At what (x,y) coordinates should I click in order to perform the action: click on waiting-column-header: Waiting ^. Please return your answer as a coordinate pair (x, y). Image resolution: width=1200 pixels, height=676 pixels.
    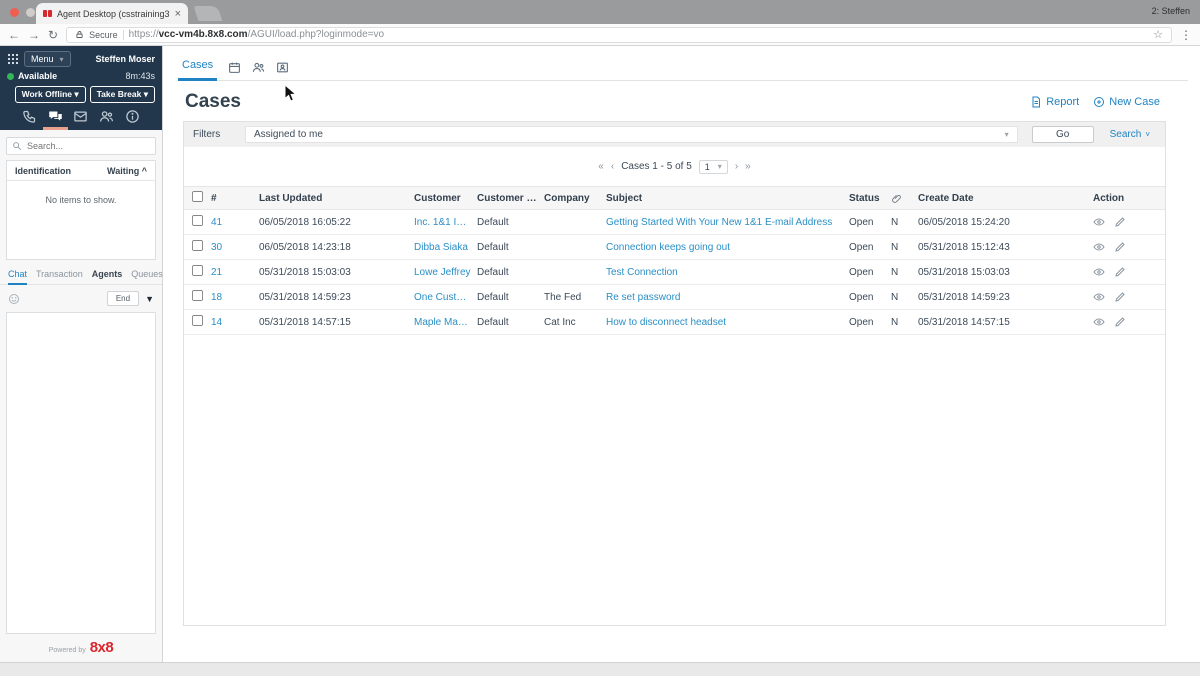
    Looking at the image, I should click on (127, 171).